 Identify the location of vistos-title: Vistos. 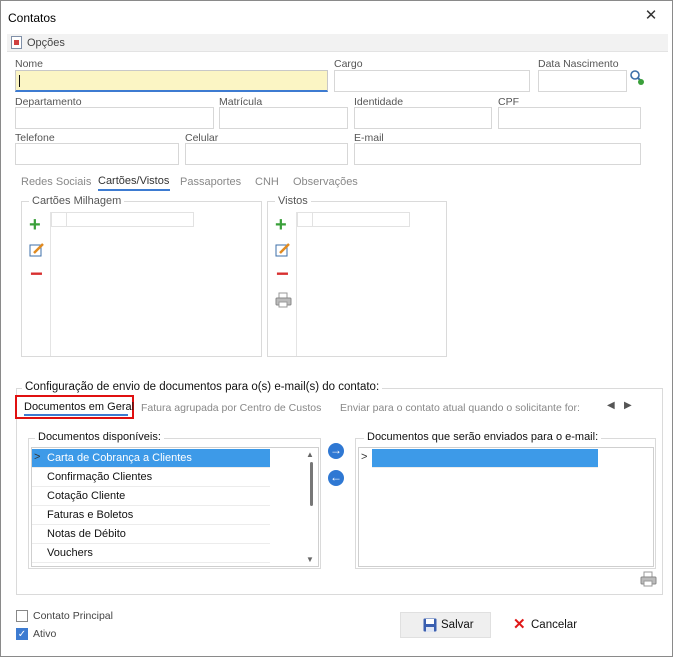
(293, 201).